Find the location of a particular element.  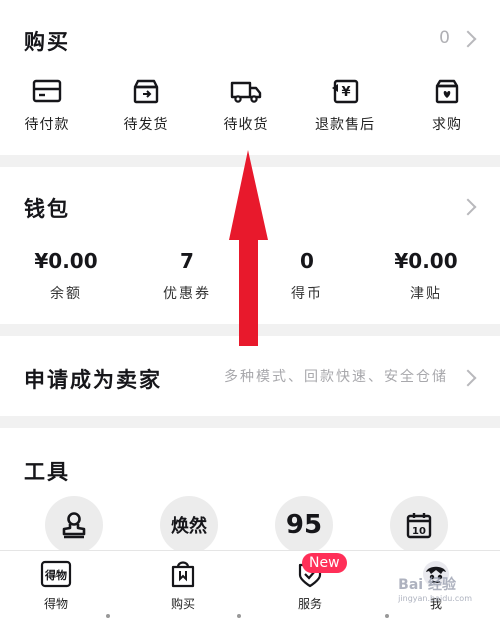

seller-subtitle: 多种模式、回款快速、安全仓储 is located at coordinates (336, 377).